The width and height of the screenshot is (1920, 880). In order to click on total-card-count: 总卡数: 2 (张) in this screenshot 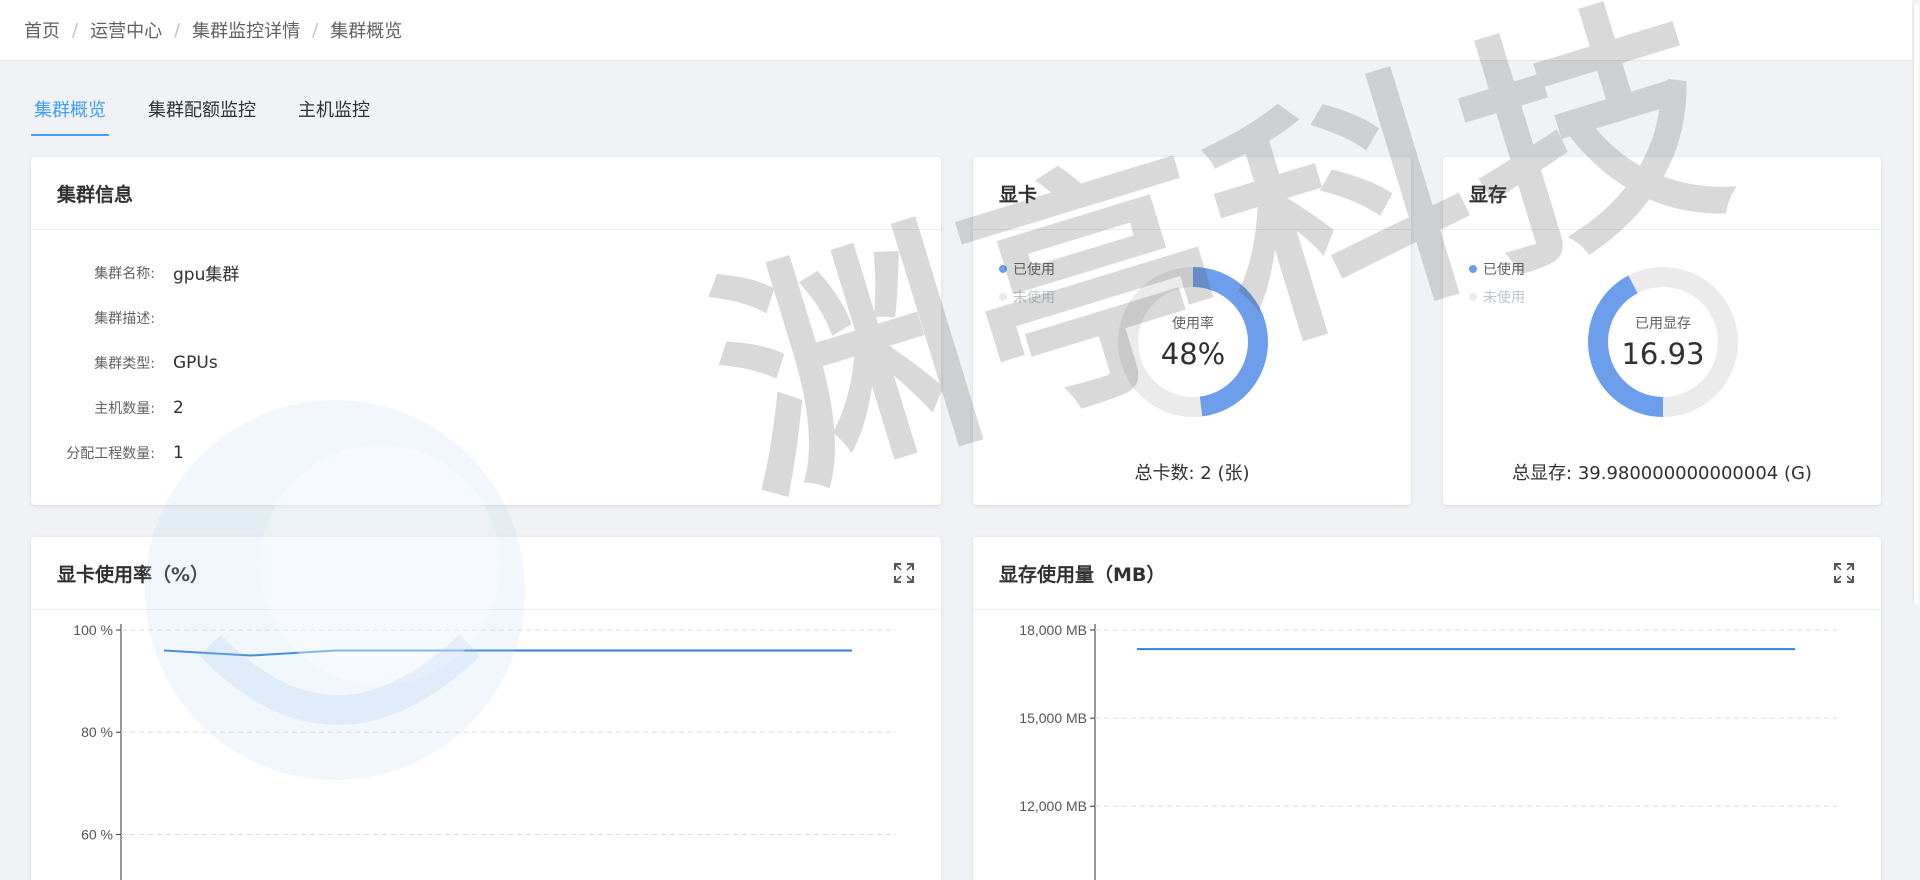, I will do `click(1192, 473)`.